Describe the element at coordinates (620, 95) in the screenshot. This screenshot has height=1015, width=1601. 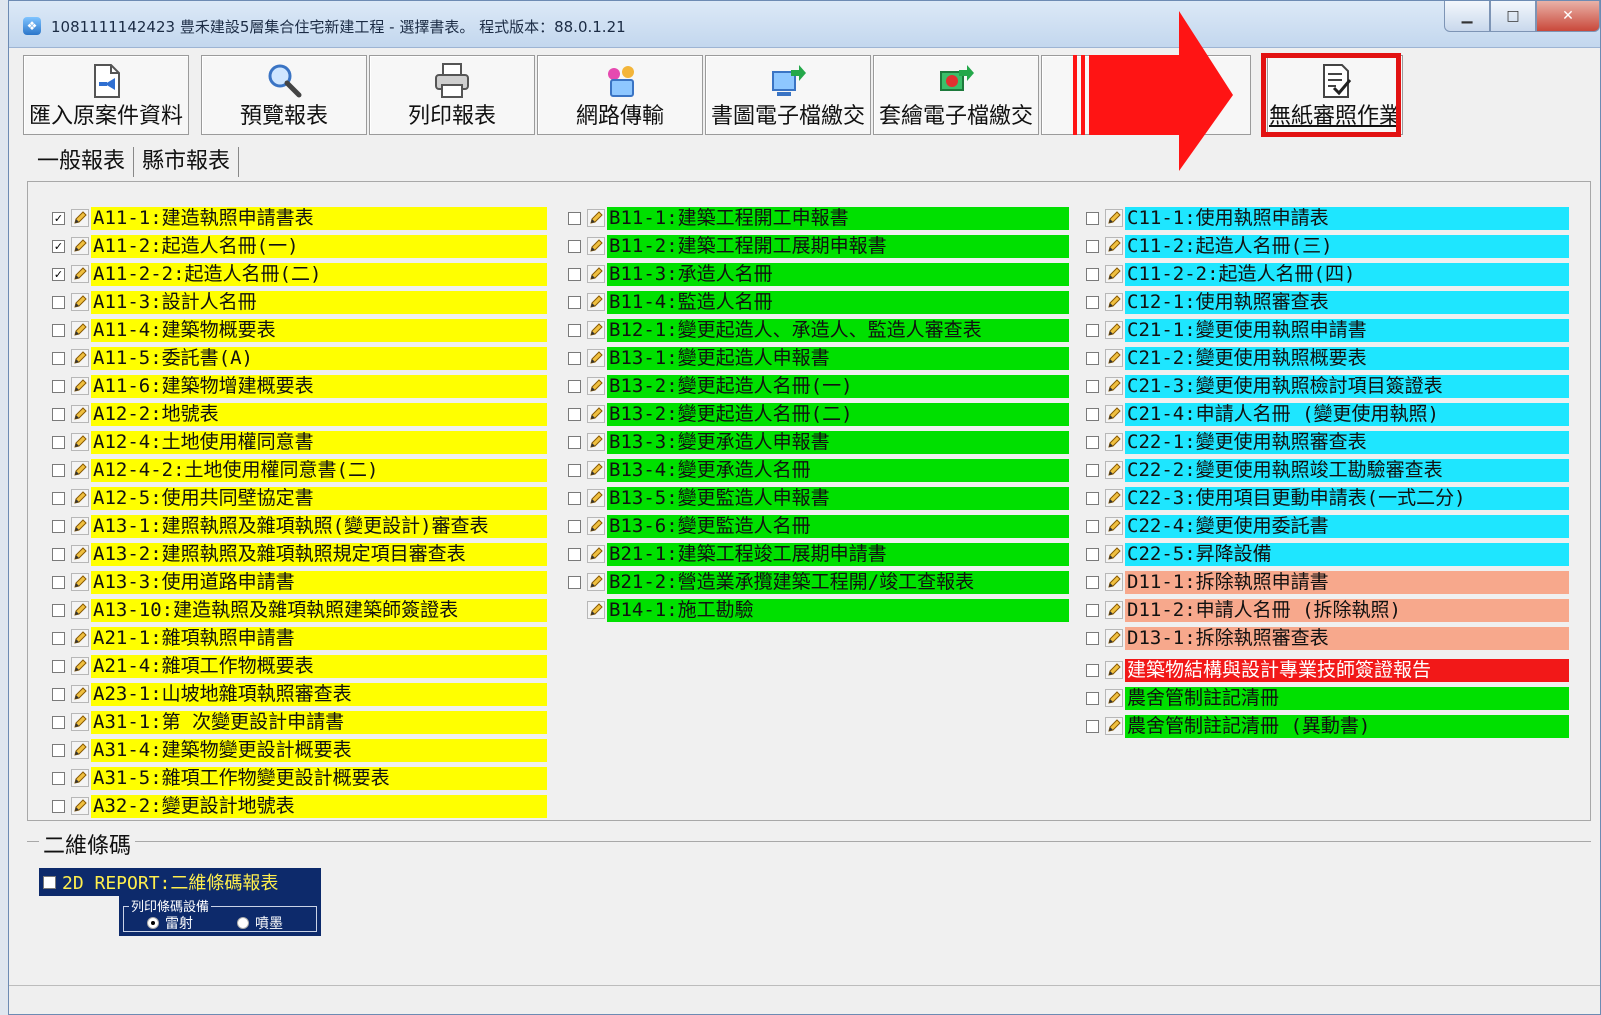
I see `network-transfer-button: 網路傳輸` at that location.